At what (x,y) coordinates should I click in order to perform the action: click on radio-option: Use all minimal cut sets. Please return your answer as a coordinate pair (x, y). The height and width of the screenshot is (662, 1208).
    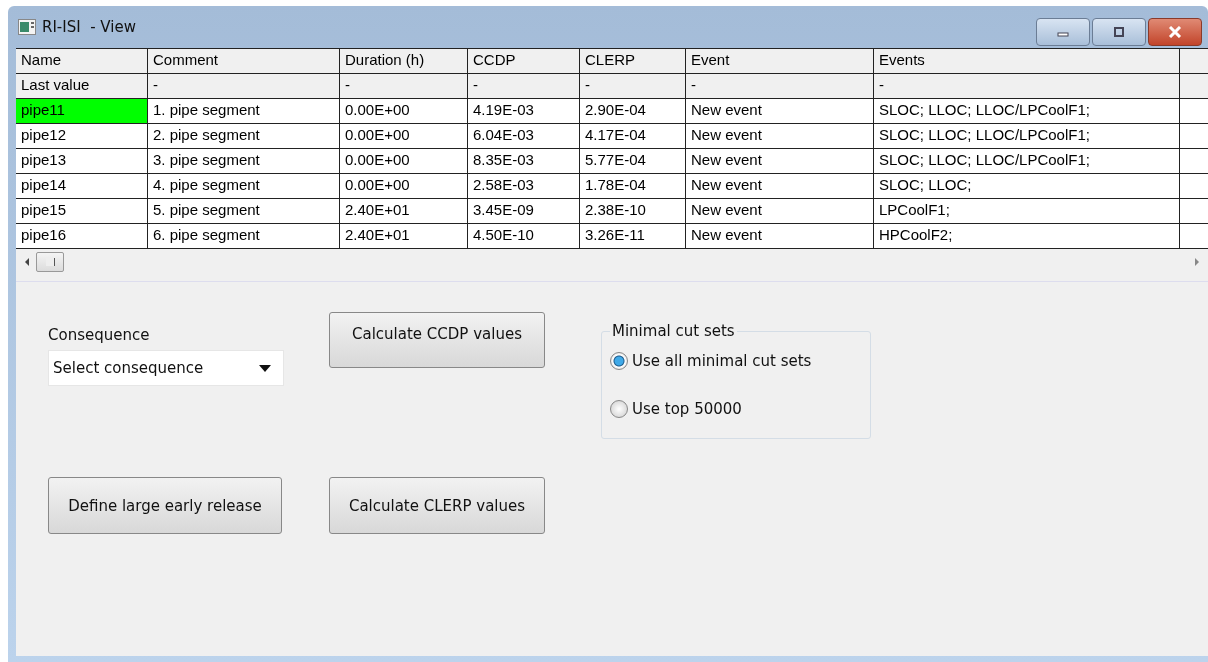
    Looking at the image, I should click on (736, 361).